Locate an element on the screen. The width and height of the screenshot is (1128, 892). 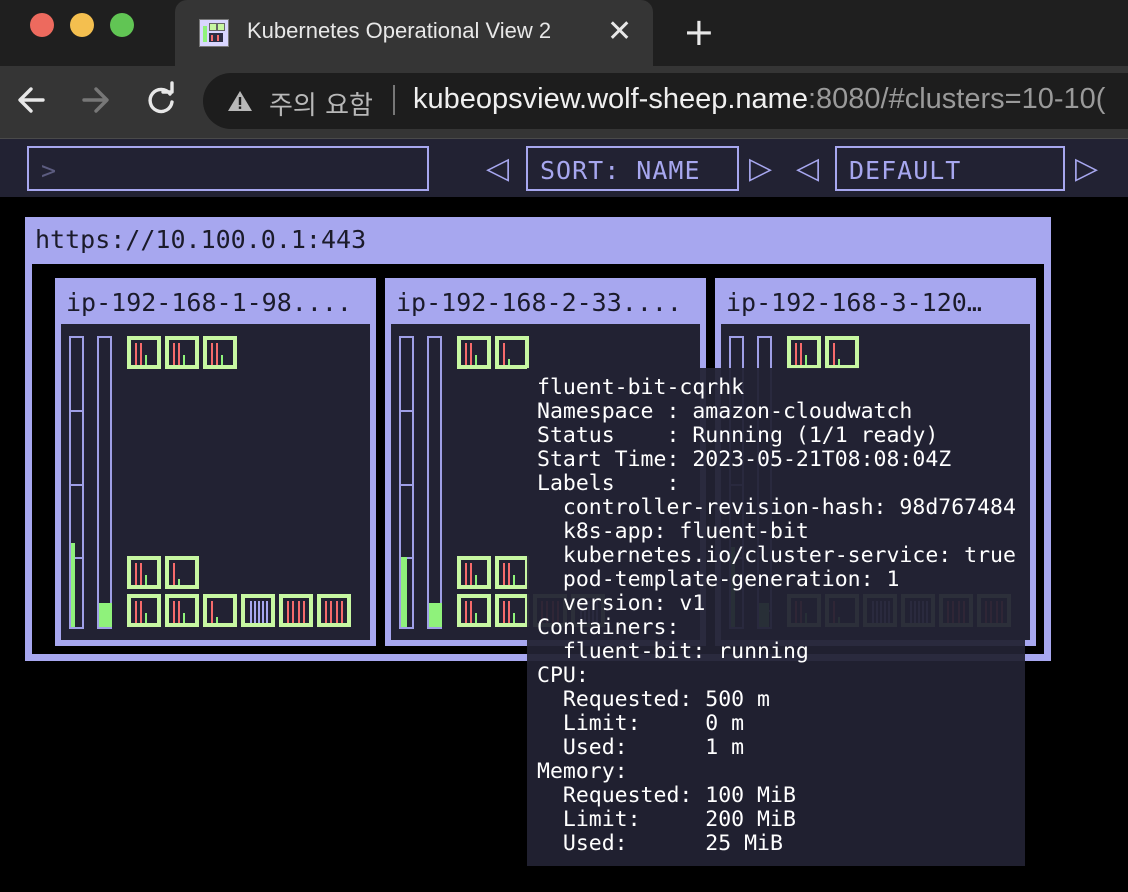
tooltip-line: CPU: is located at coordinates (563, 675).